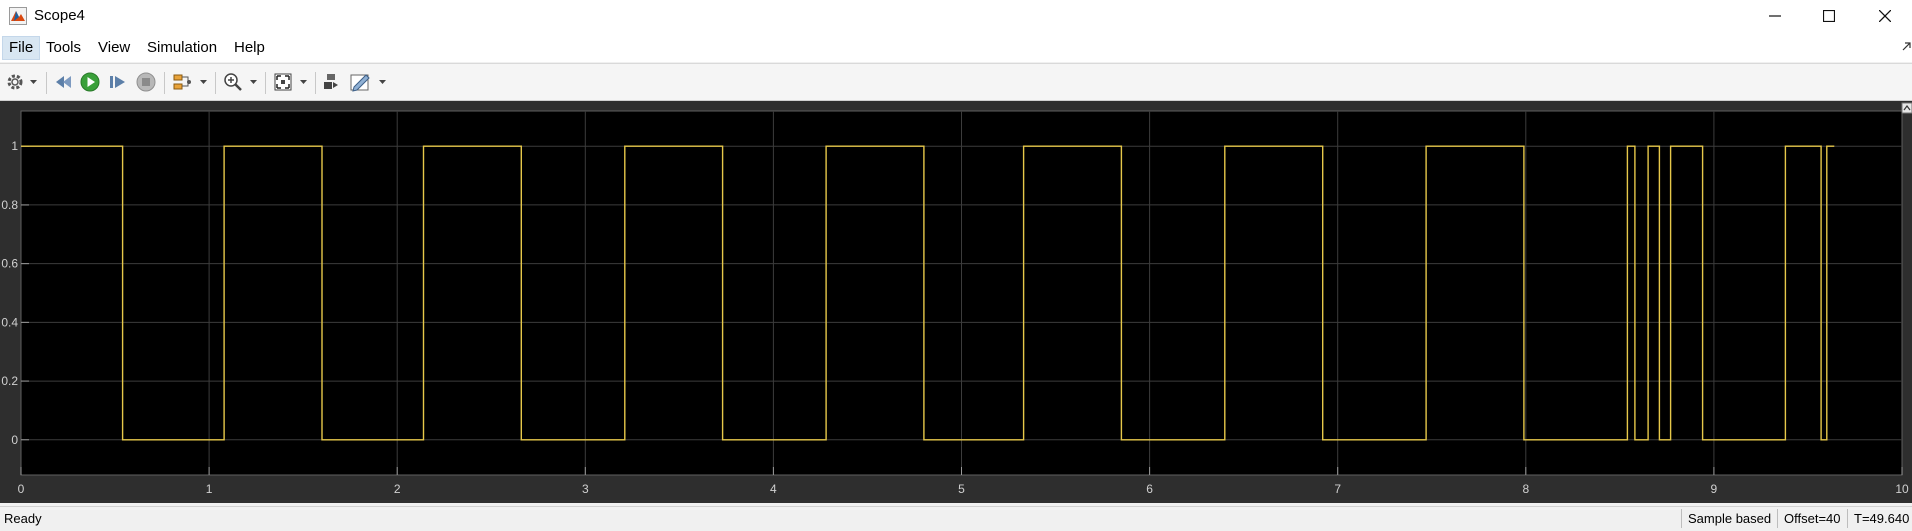 The width and height of the screenshot is (1912, 531). Describe the element at coordinates (1902, 489) in the screenshot. I see `x-tick-label: 10` at that location.